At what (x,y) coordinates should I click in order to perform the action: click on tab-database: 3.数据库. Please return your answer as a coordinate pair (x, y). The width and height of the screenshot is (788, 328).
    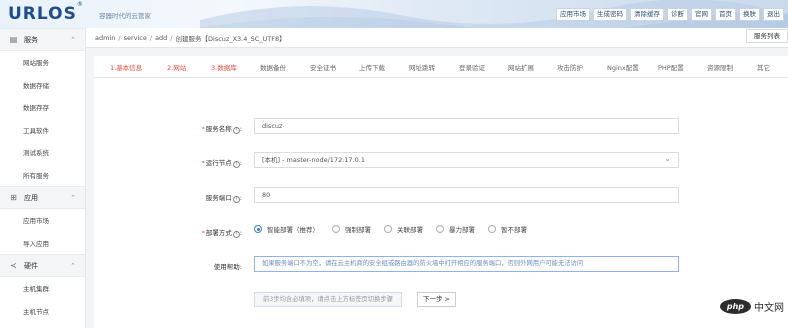
    Looking at the image, I should click on (235, 67).